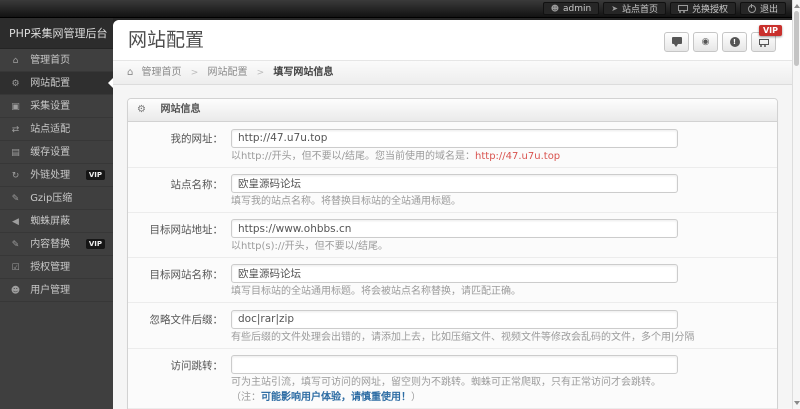 The image size is (800, 409). What do you see at coordinates (50, 221) in the screenshot?
I see `sidebar-item-label: 蜘蛛屏蔽` at bounding box center [50, 221].